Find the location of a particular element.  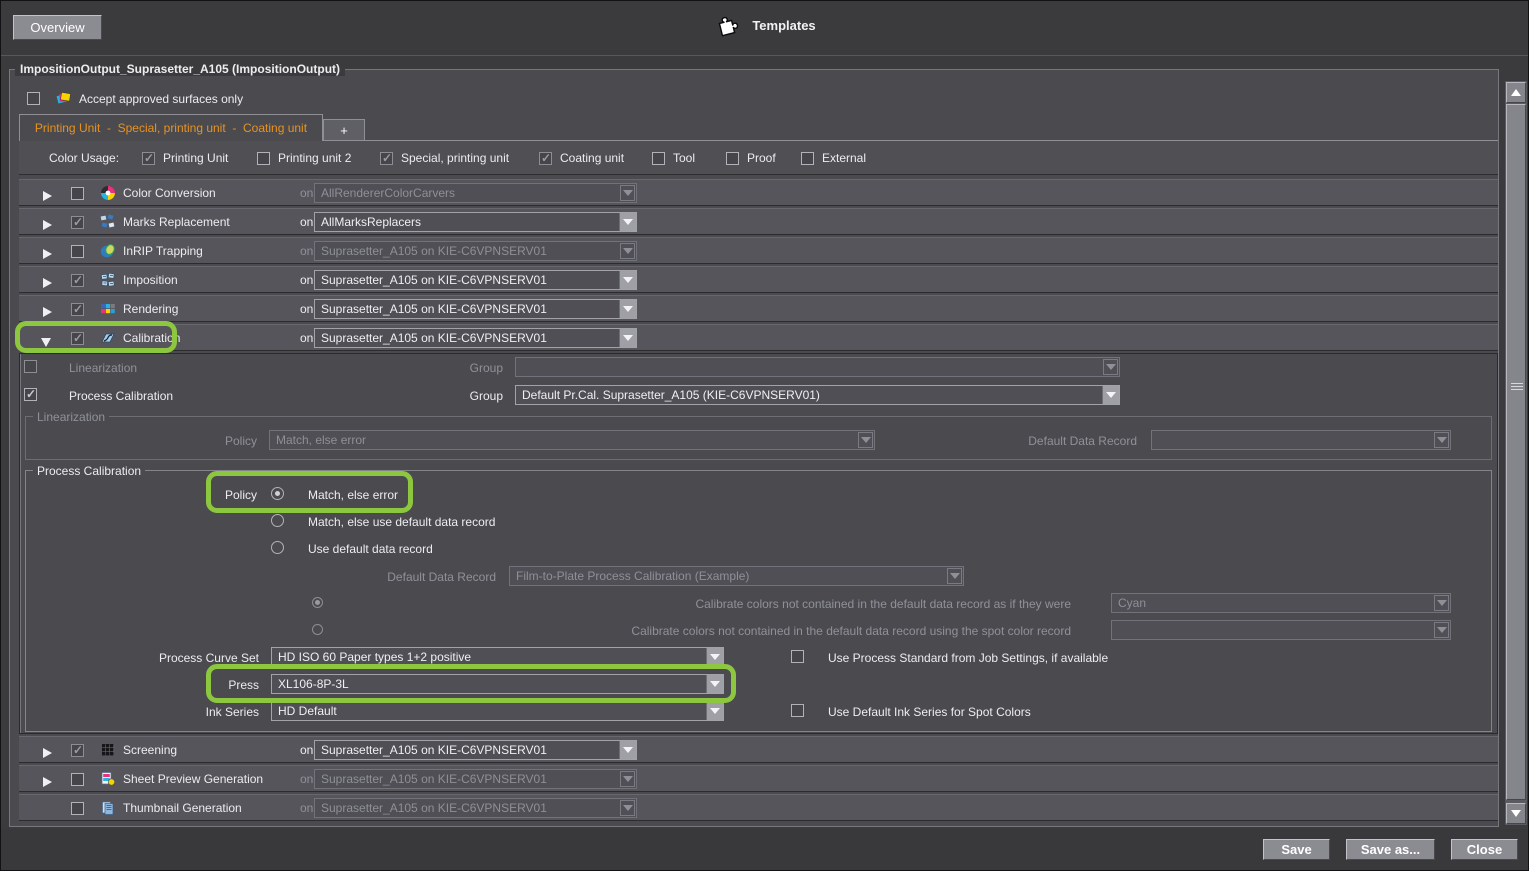

color-usage-proof-checkbox is located at coordinates (732, 158).